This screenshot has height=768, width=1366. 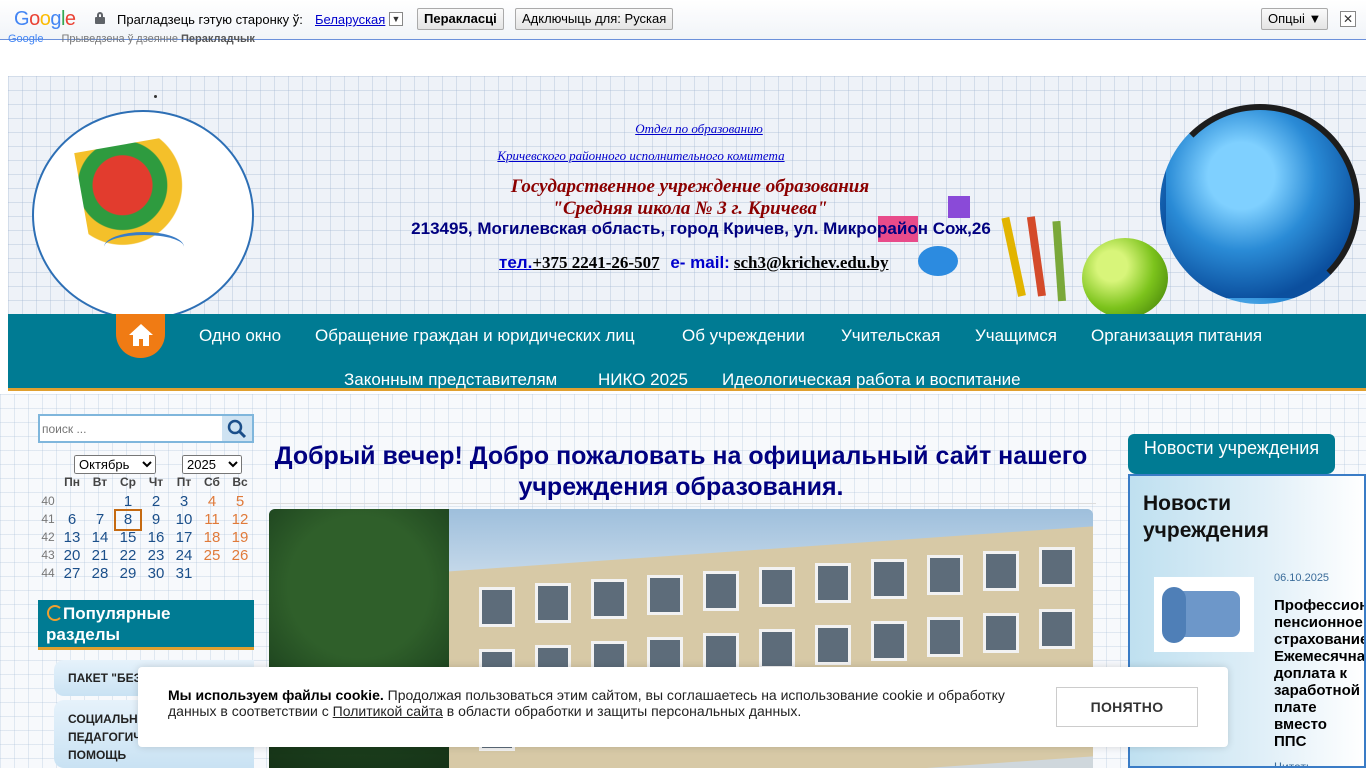 What do you see at coordinates (128, 555) in the screenshot?
I see `calendar-day: 22` at bounding box center [128, 555].